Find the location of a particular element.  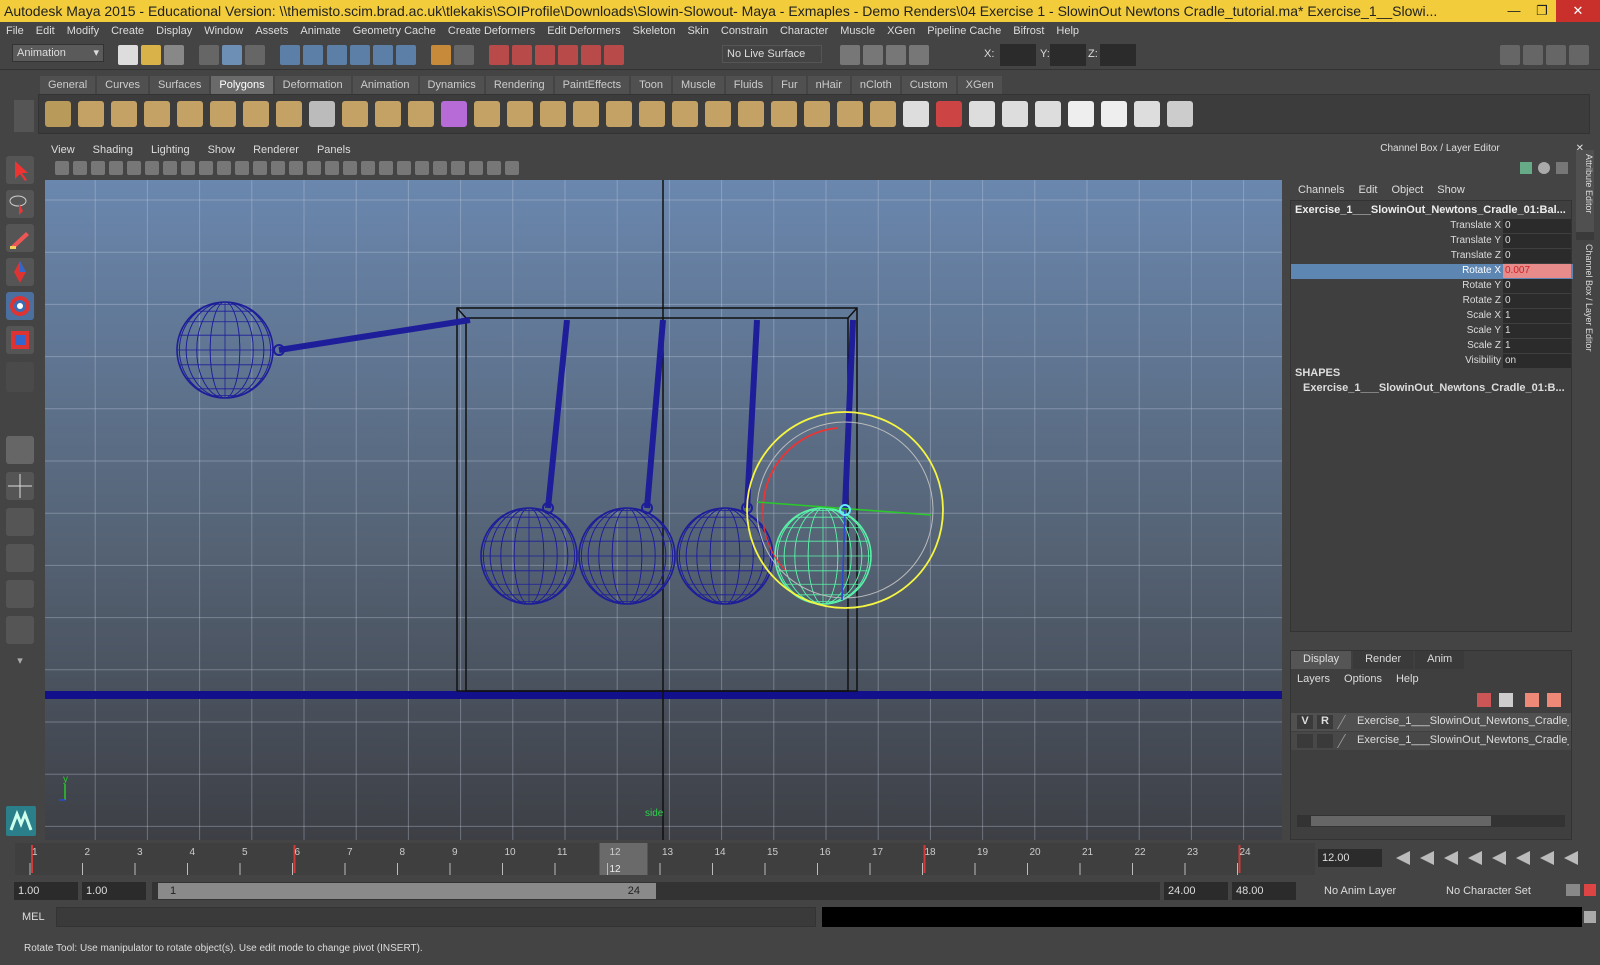

layer-menu-options: Options is located at coordinates (1363, 681).